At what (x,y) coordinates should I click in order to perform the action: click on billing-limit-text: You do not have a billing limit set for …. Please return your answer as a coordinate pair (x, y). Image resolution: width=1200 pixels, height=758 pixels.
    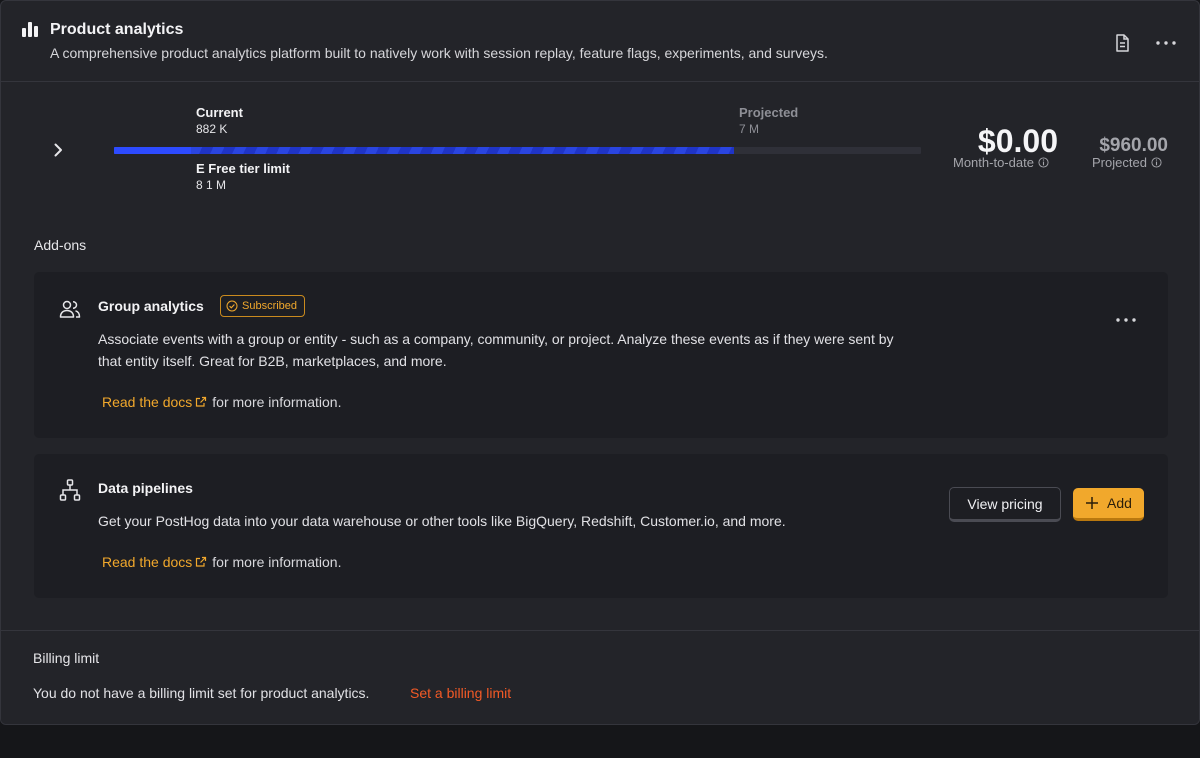
    Looking at the image, I should click on (201, 693).